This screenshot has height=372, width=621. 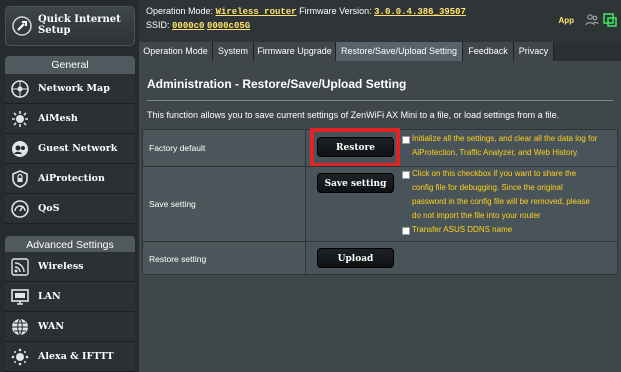 I want to click on users-icon, so click(x=592, y=20).